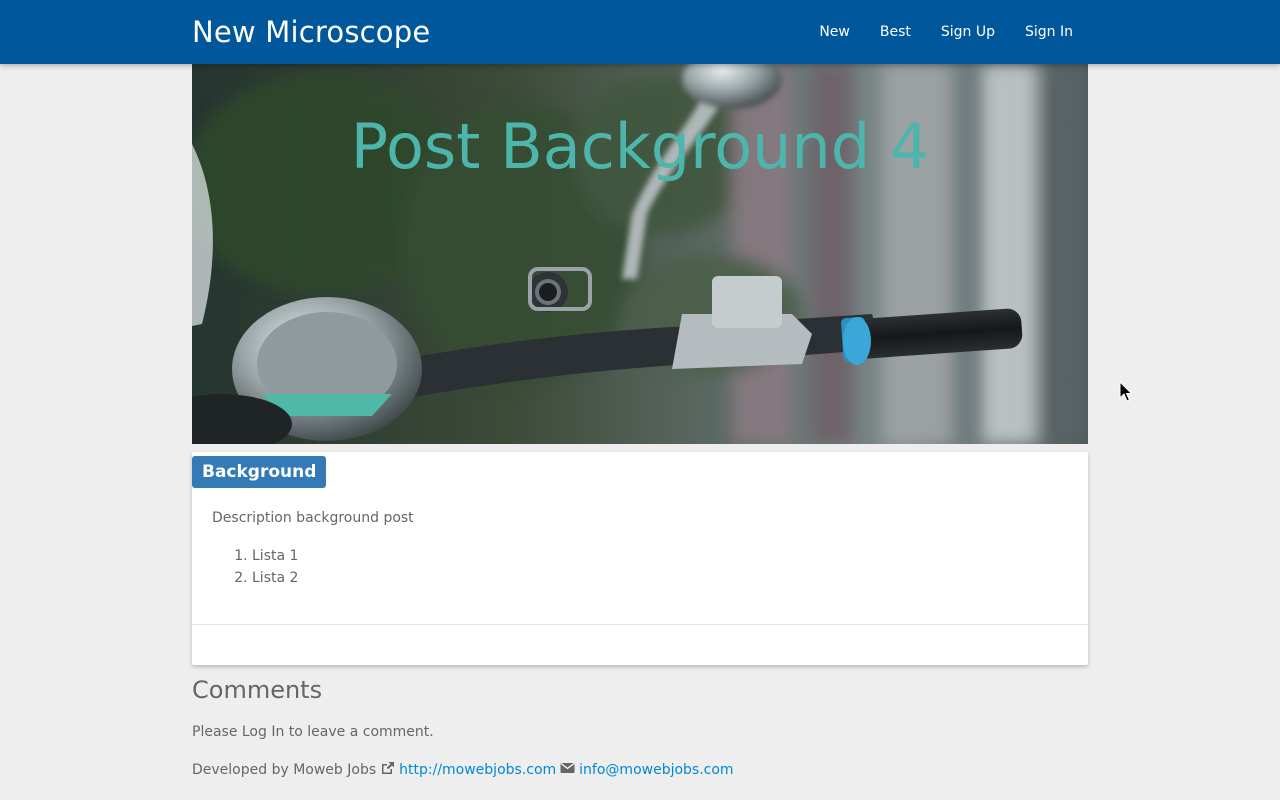 The height and width of the screenshot is (800, 1280). What do you see at coordinates (313, 732) in the screenshot?
I see `login-prompt: Please Log In to leave a comment.` at bounding box center [313, 732].